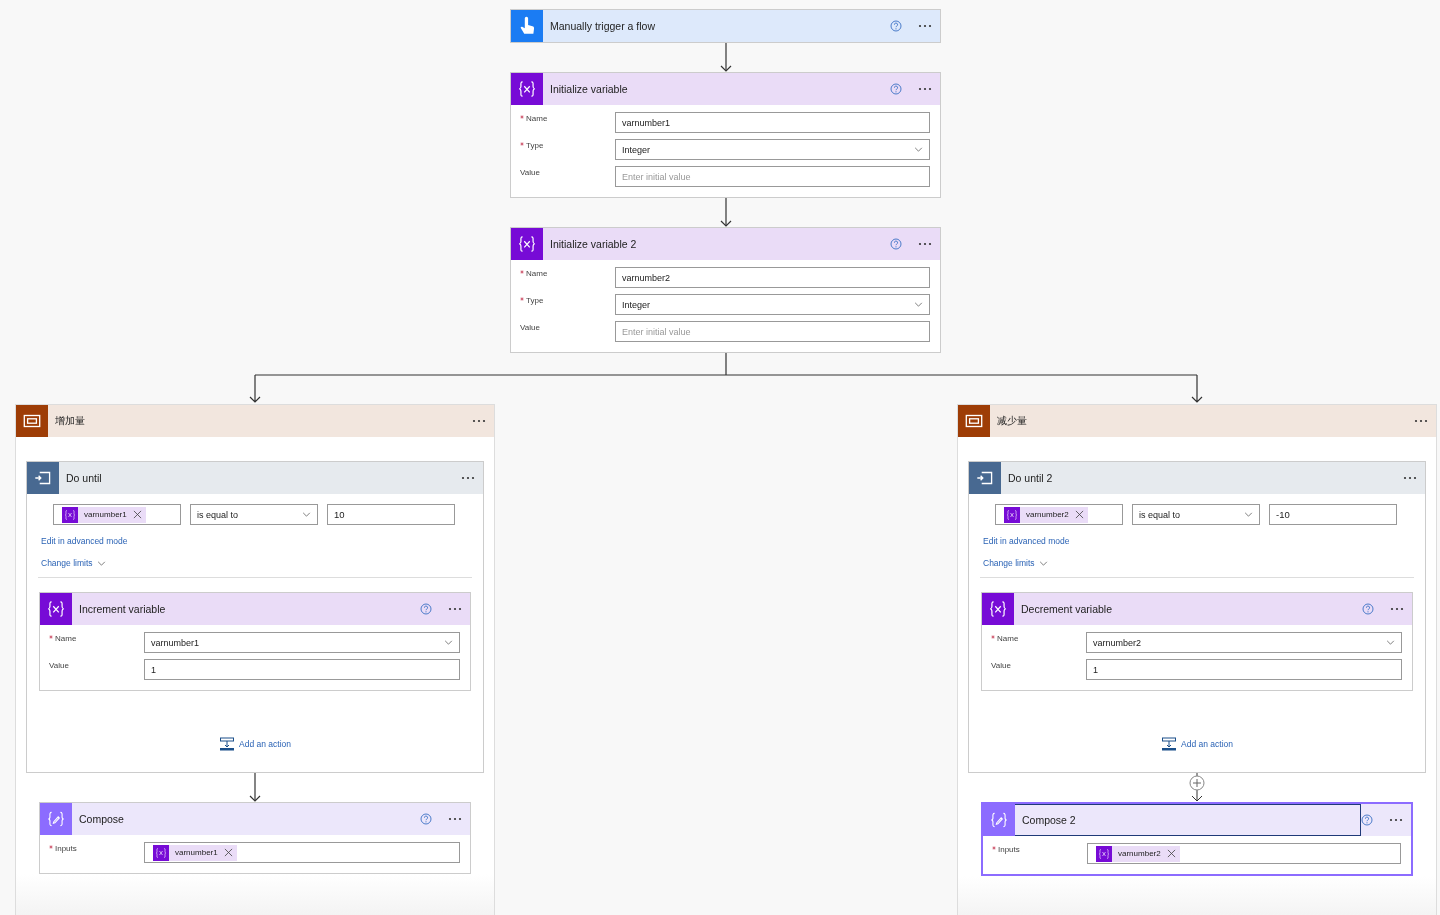  Describe the element at coordinates (603, 26) in the screenshot. I see `card-title: Manually trigger a flow` at that location.